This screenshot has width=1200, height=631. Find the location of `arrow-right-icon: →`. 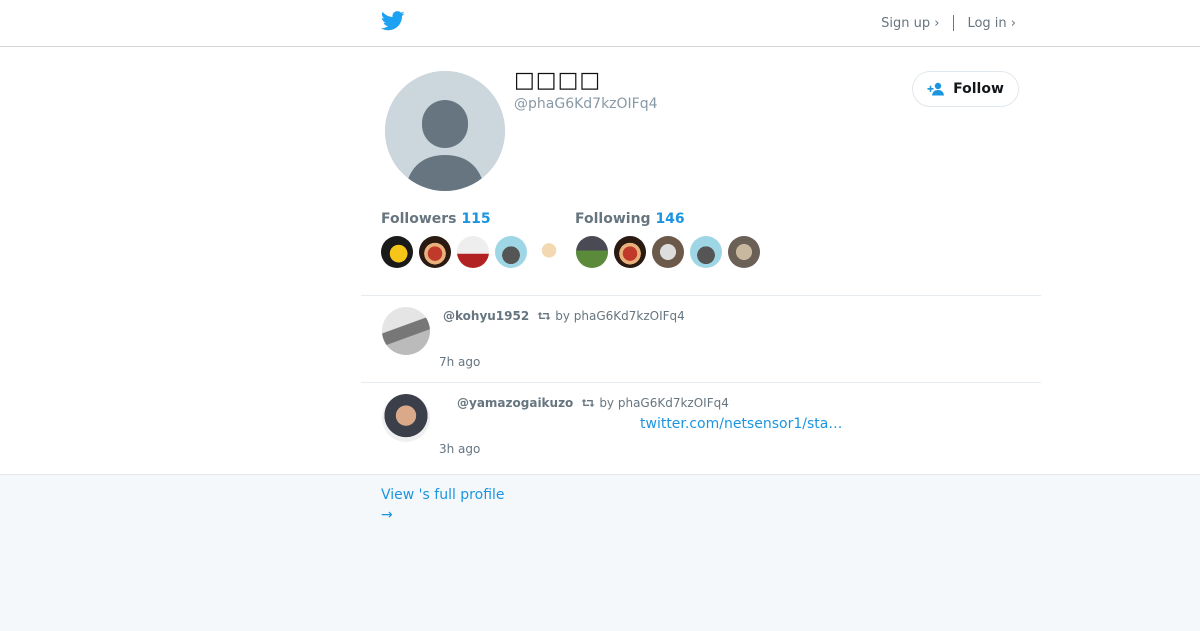

arrow-right-icon: → is located at coordinates (387, 515).